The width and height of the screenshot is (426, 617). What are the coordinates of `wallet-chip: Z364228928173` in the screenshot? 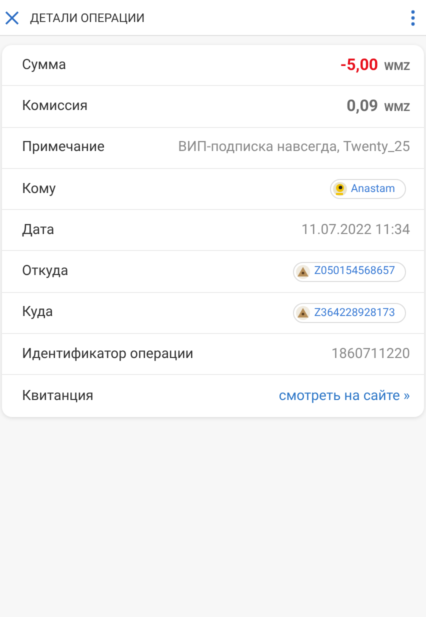 It's located at (349, 312).